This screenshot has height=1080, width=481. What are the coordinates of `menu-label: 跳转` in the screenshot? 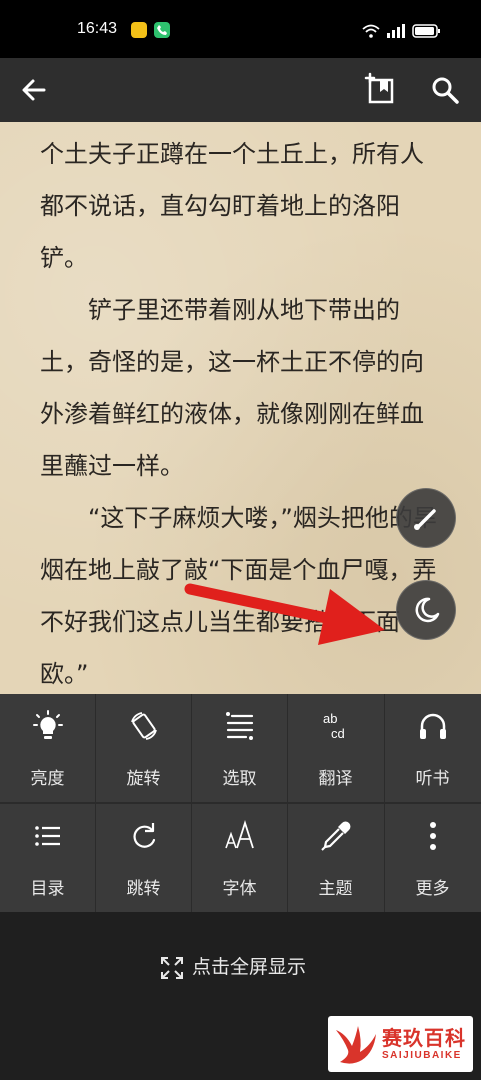 It's located at (143, 889).